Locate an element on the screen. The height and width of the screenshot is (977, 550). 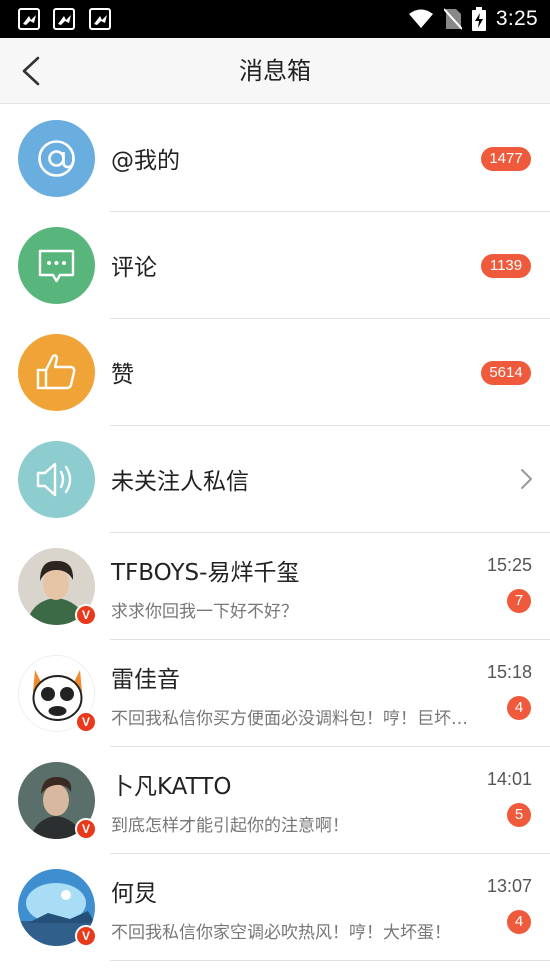
count-badge: 1477 is located at coordinates (506, 159).